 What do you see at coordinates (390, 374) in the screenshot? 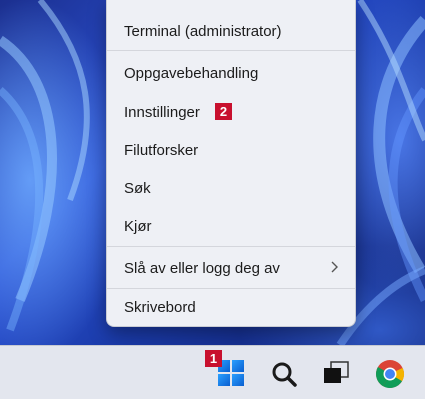
I see `chrome-icon` at bounding box center [390, 374].